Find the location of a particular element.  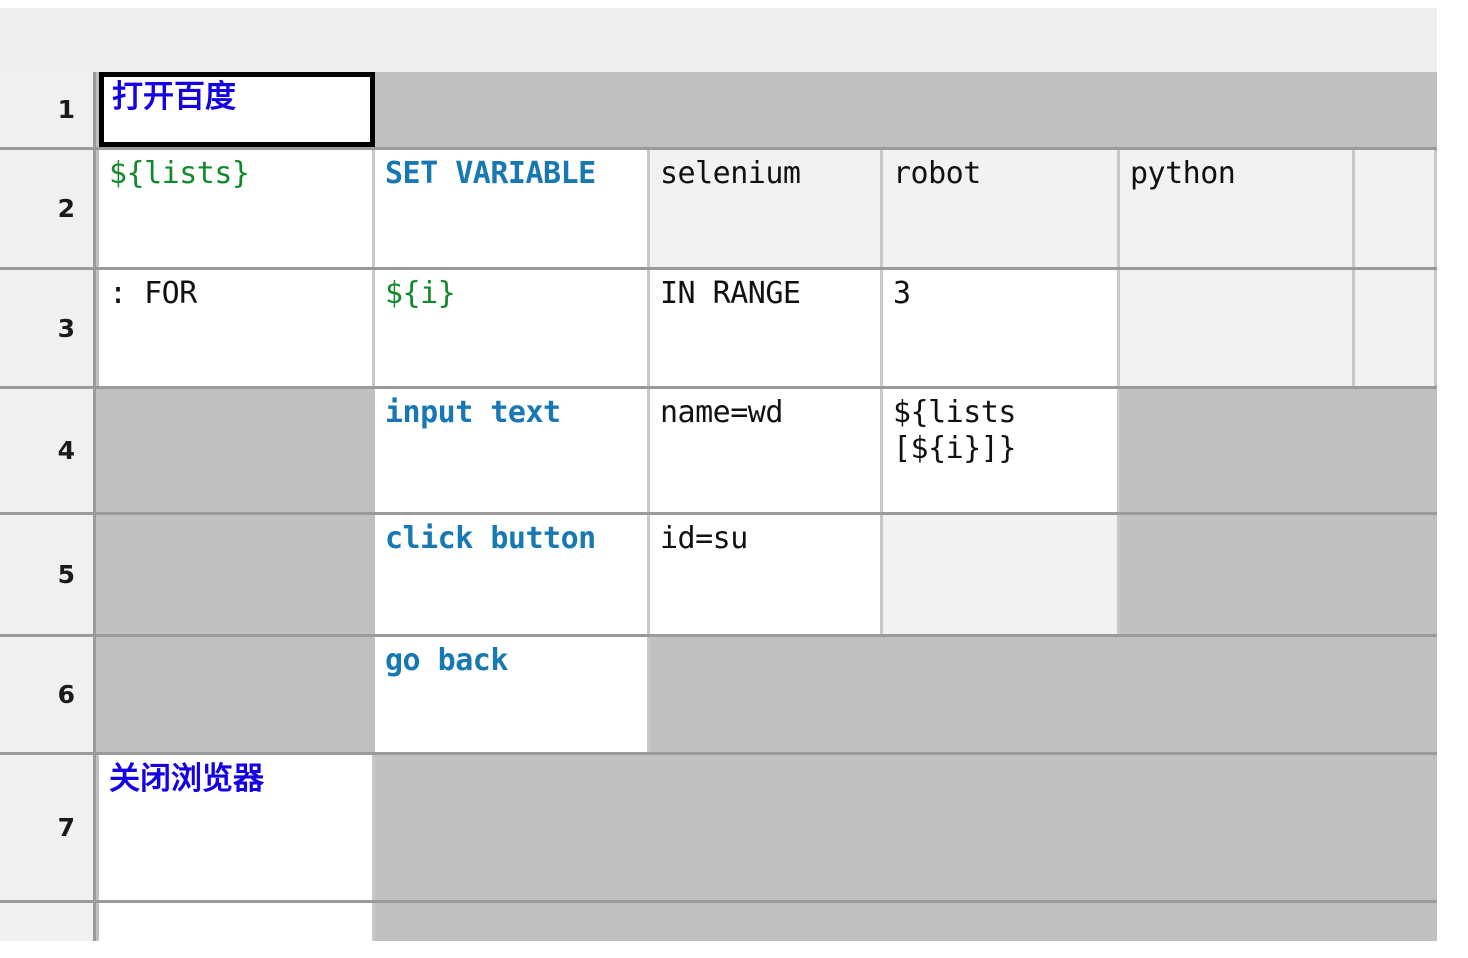

grid-row: 1 打开百度 is located at coordinates (718, 111).